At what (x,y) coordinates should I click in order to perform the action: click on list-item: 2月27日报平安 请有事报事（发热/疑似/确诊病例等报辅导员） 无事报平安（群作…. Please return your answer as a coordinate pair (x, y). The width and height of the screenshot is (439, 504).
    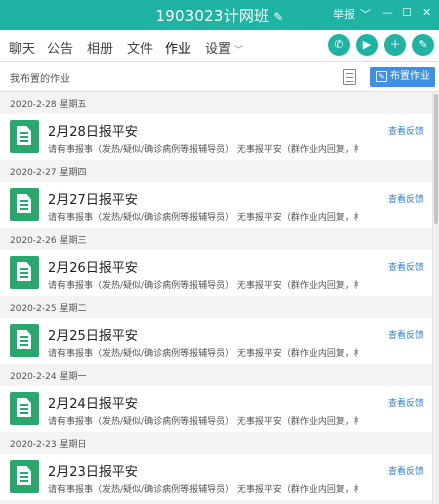
    Looking at the image, I should click on (216, 205).